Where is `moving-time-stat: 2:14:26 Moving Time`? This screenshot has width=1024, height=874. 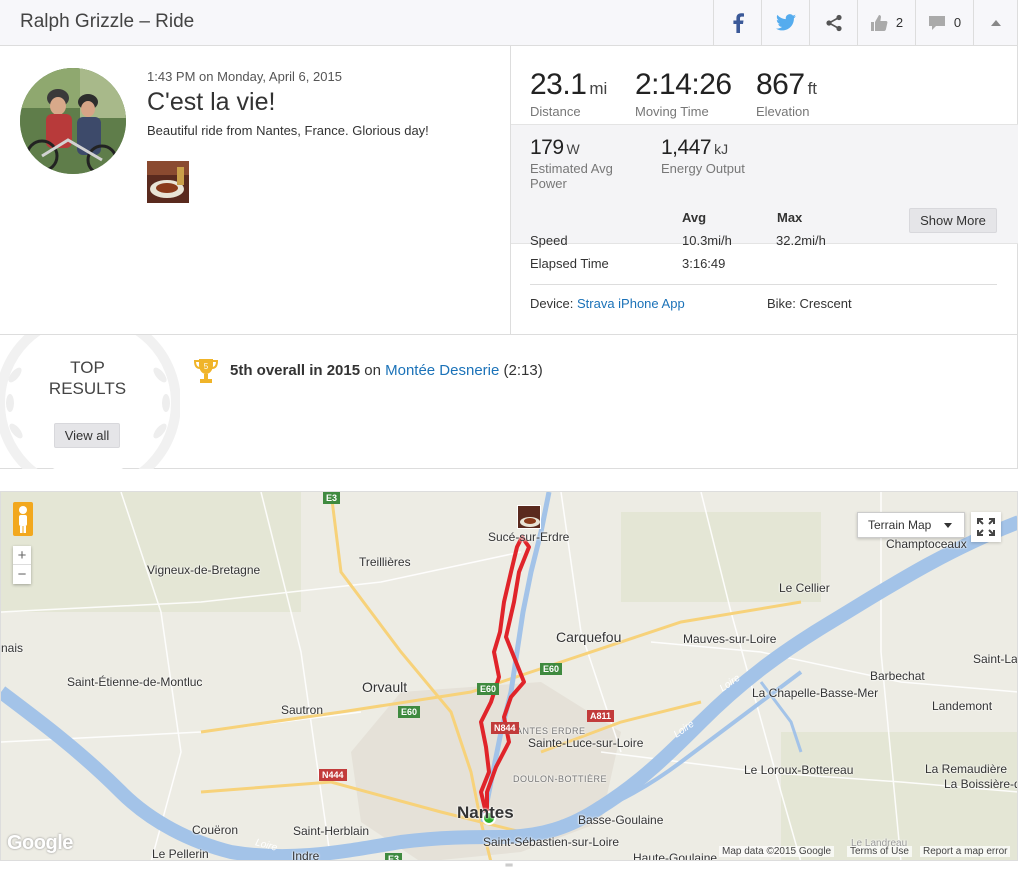
moving-time-stat: 2:14:26 Moving Time is located at coordinates (683, 95).